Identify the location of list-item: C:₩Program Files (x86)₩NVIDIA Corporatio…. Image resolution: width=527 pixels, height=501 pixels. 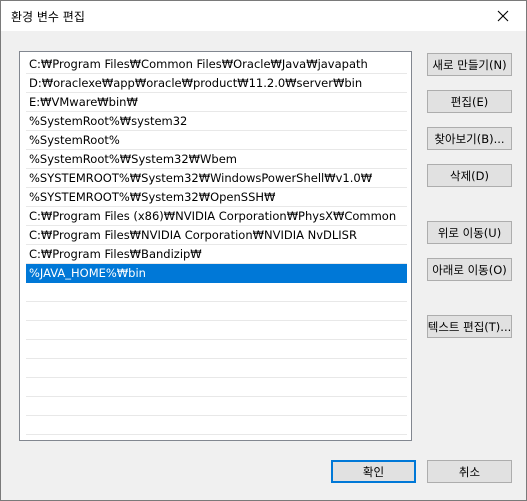
(216, 216).